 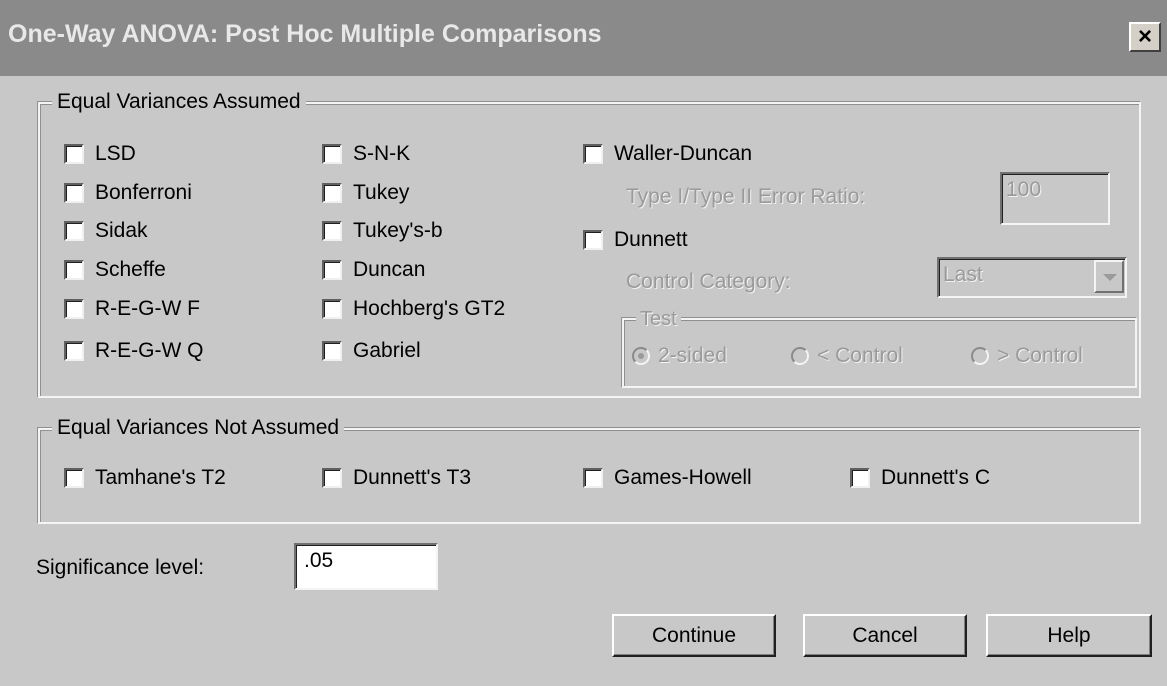 What do you see at coordinates (1055, 198) in the screenshot?
I see `error-ratio-field: 100` at bounding box center [1055, 198].